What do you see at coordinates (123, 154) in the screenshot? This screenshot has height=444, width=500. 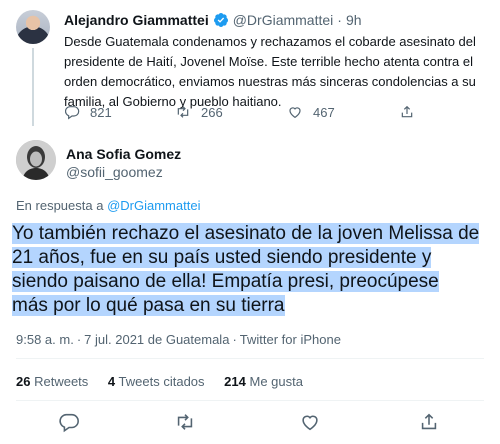 I see `author-name: Ana Sofia Gomez` at bounding box center [123, 154].